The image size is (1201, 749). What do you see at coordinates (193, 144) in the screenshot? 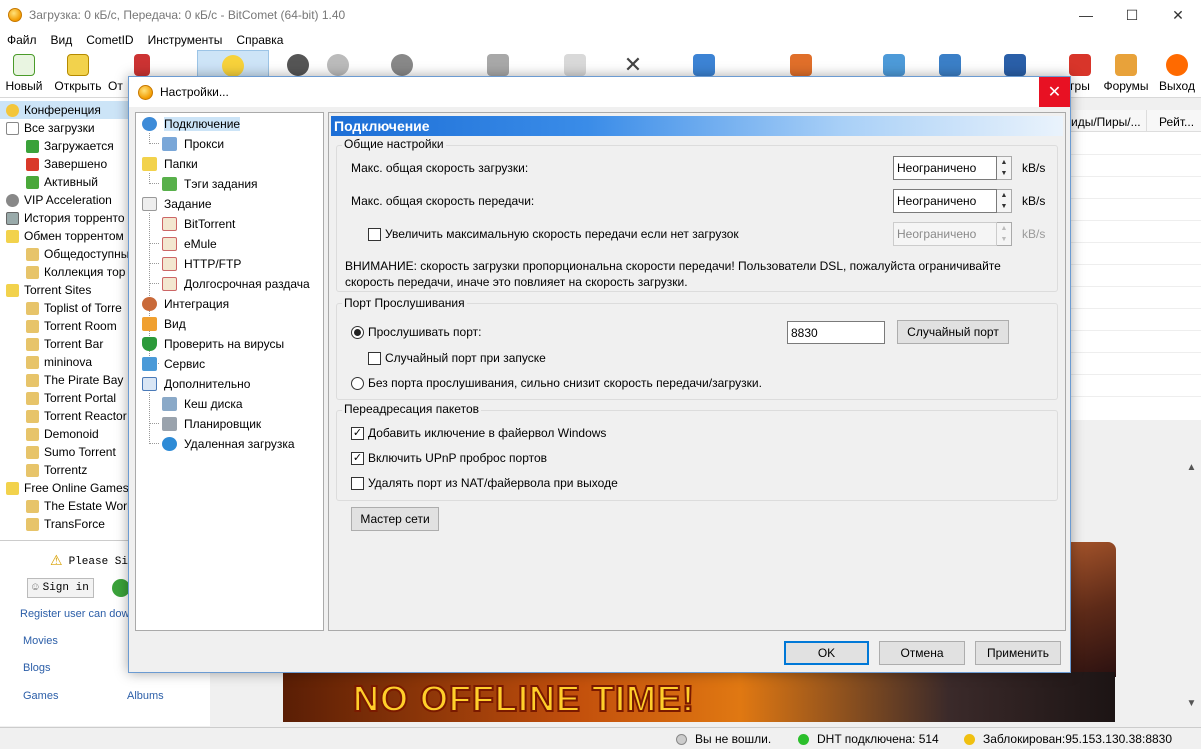
I see `tree-item-proxy: Прокси` at bounding box center [193, 144].